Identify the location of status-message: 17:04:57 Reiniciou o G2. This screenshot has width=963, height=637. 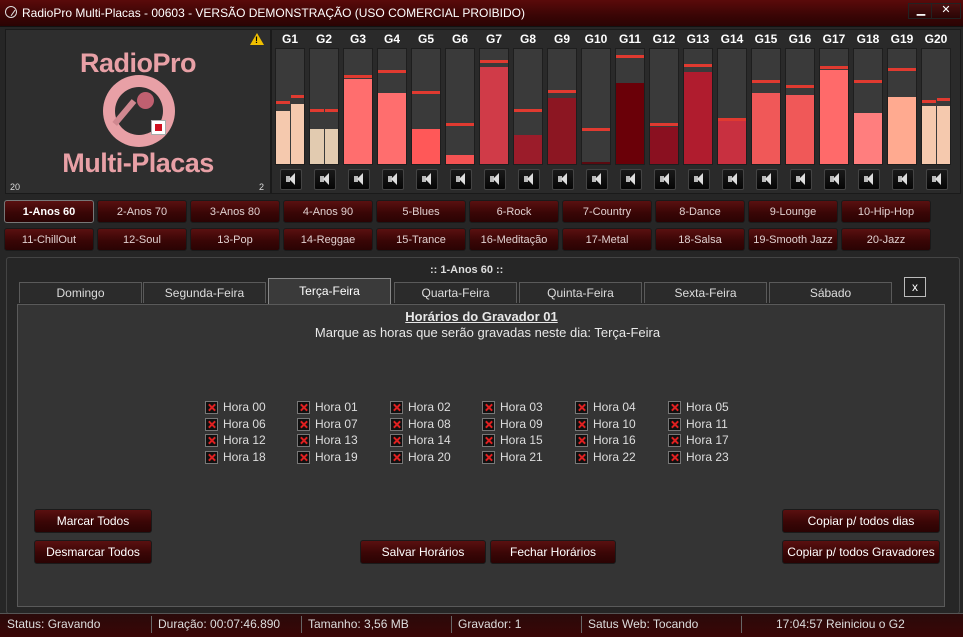
(840, 624).